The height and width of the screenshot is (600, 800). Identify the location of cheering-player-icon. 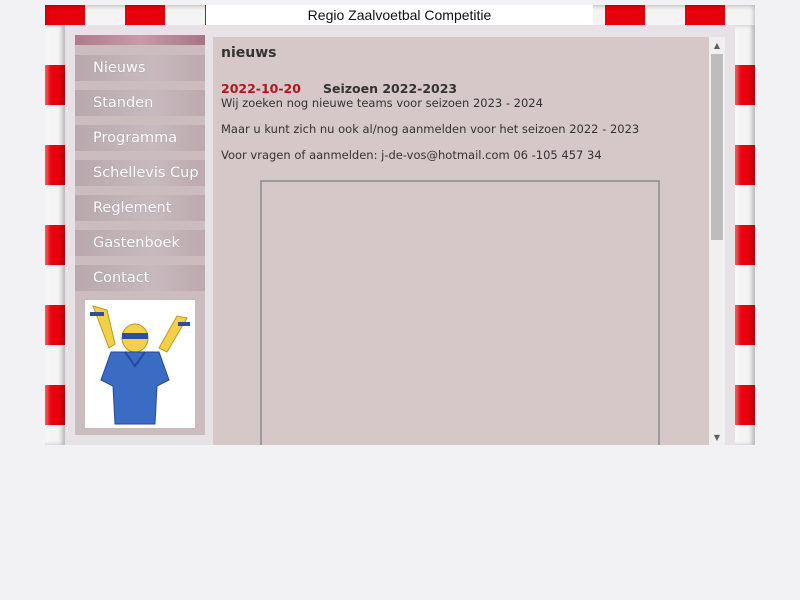
(140, 365).